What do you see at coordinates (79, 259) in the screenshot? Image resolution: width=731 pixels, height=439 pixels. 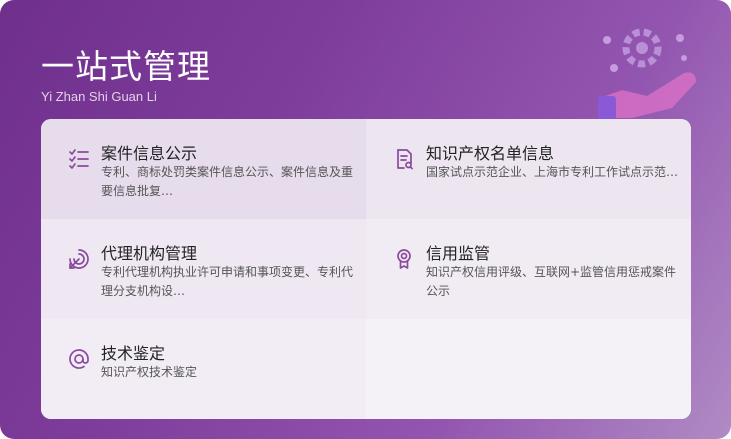 I see `target-arrow-icon` at bounding box center [79, 259].